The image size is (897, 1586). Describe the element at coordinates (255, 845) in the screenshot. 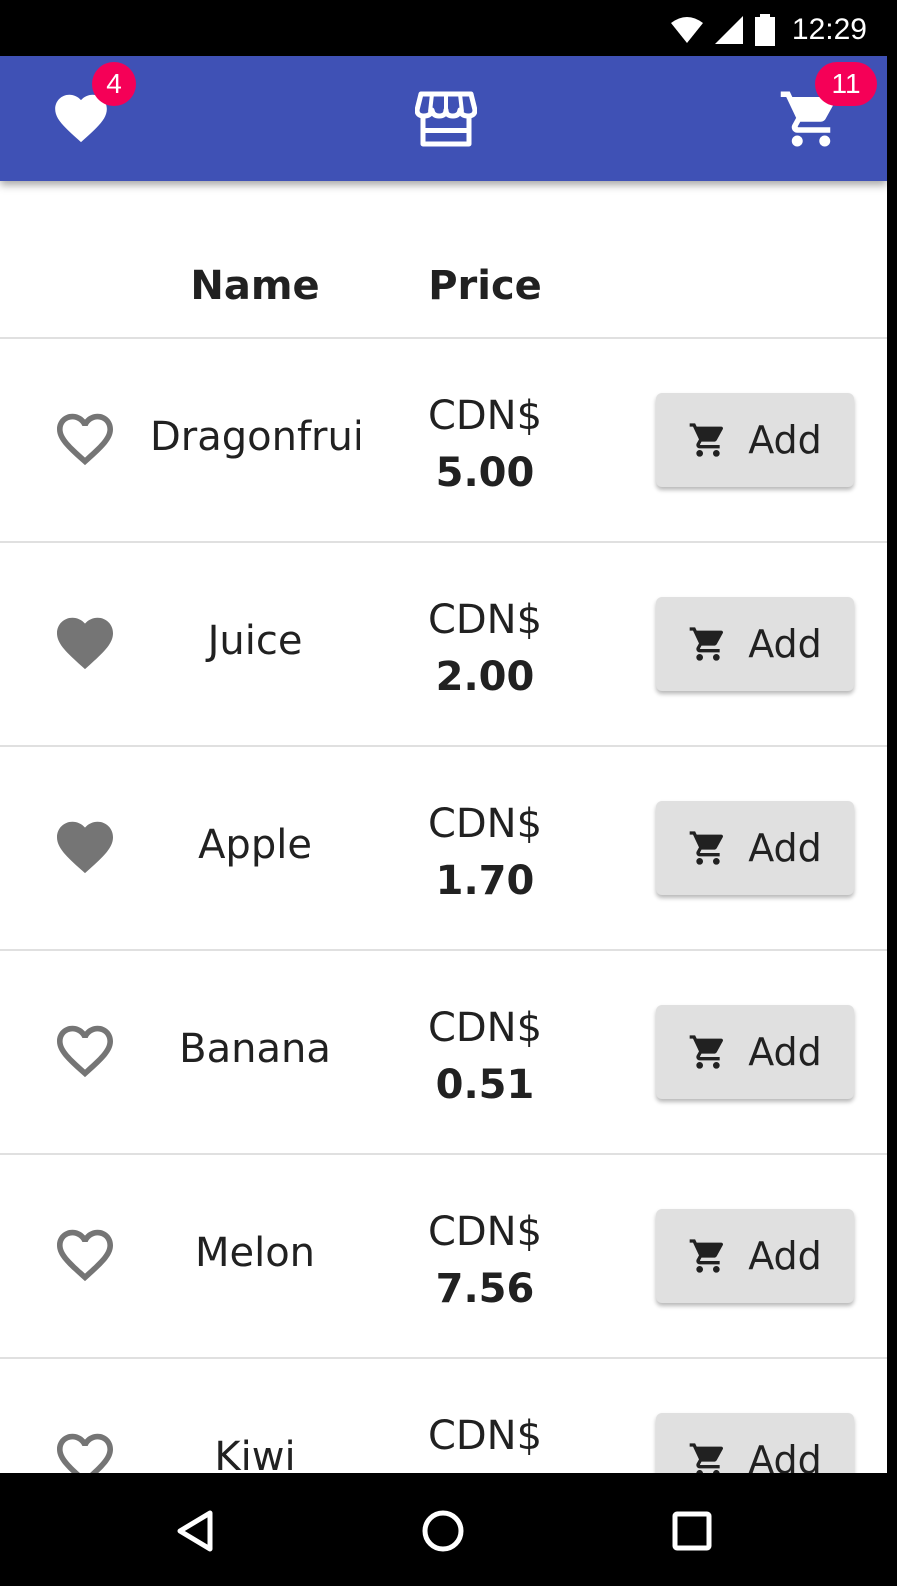

I see `product-name: Apple` at that location.